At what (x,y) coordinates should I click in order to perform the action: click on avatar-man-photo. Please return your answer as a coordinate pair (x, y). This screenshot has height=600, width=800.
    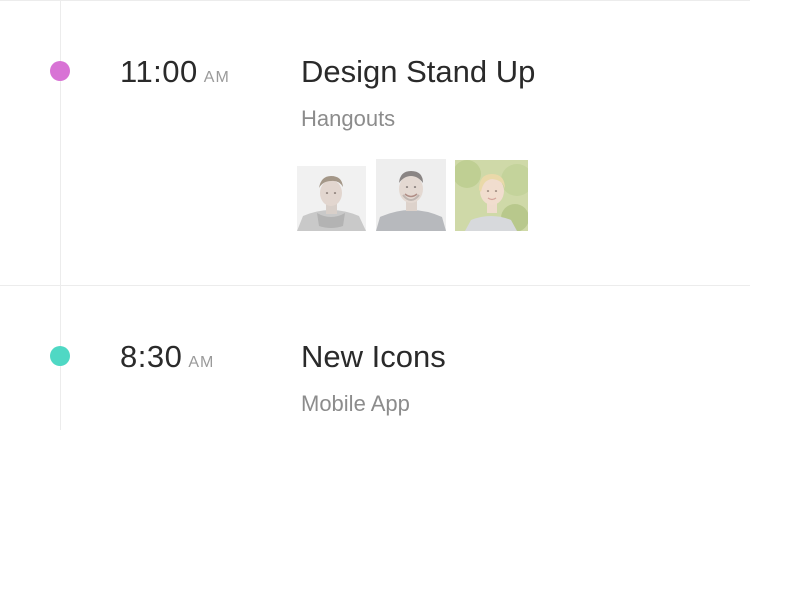
    Looking at the image, I should click on (331, 198).